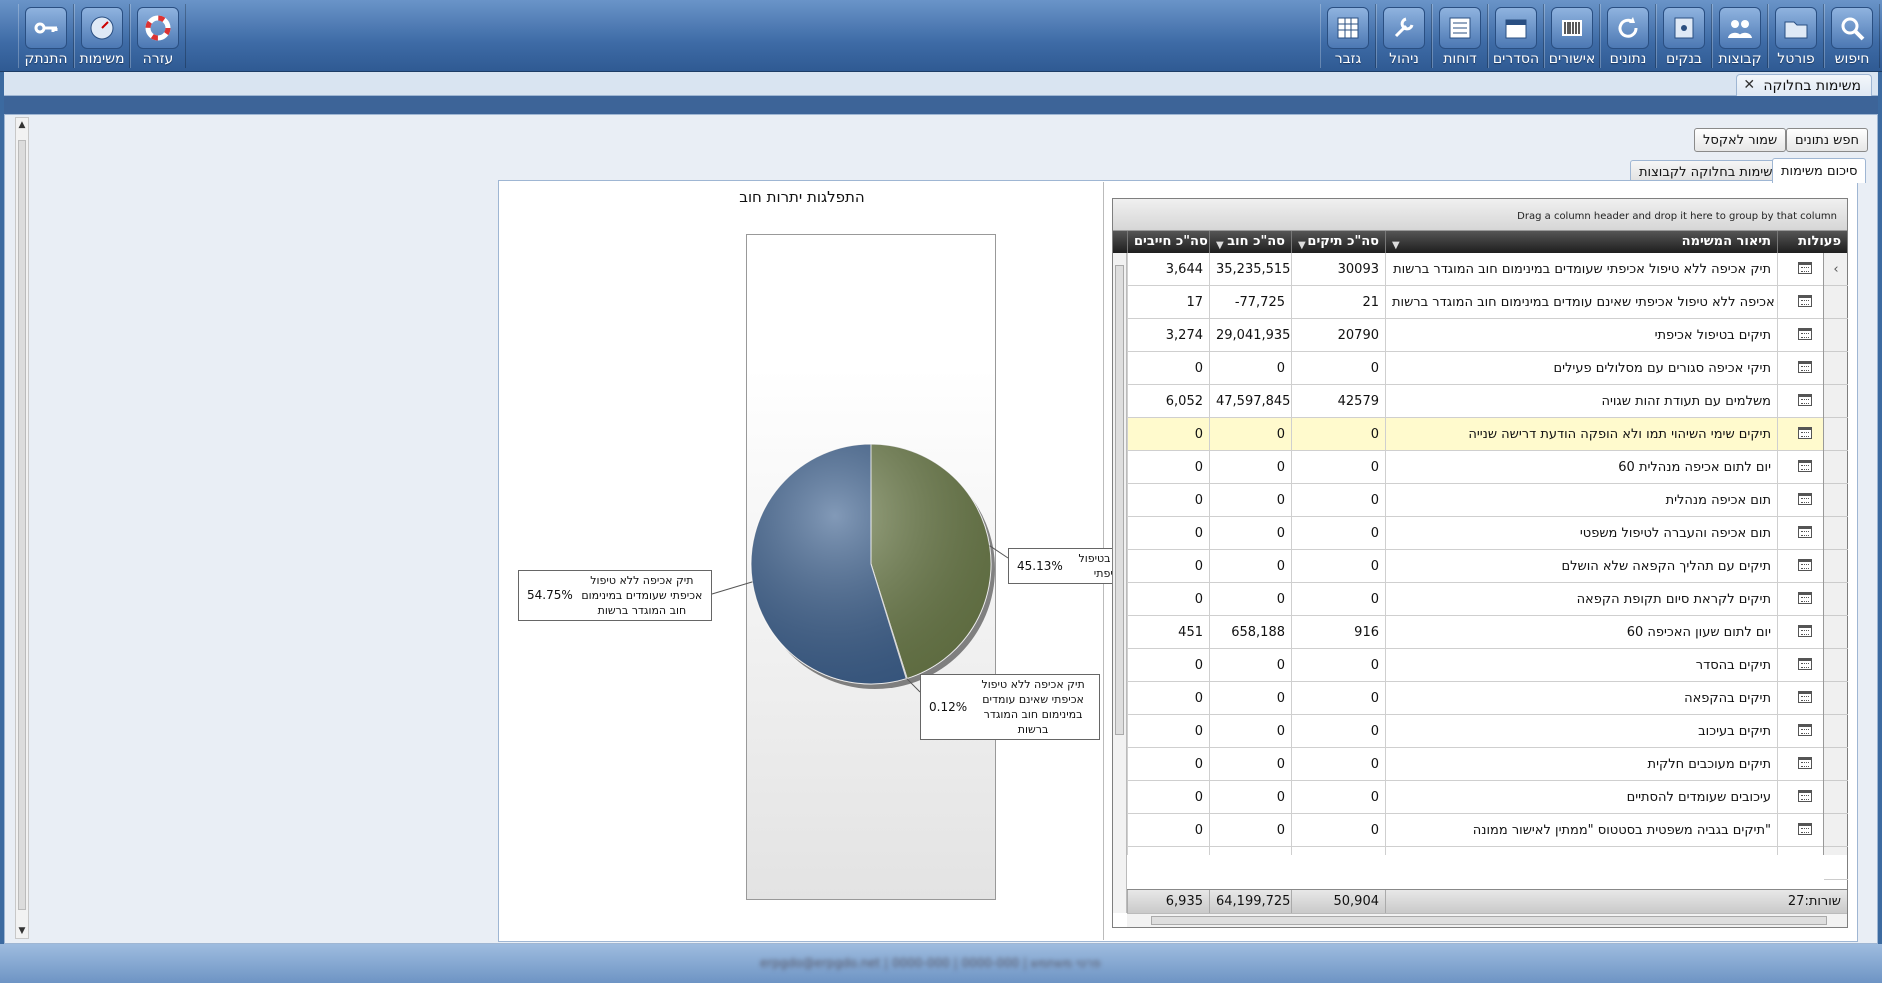  Describe the element at coordinates (1819, 170) in the screenshot. I see `tab-summary: סיכום משימות` at that location.